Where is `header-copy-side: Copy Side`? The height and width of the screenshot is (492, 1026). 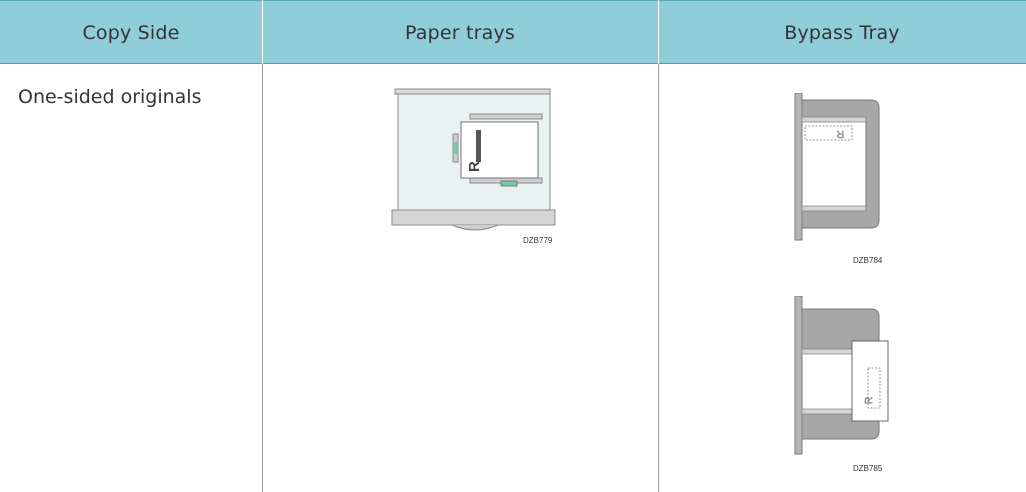 header-copy-side: Copy Side is located at coordinates (131, 33).